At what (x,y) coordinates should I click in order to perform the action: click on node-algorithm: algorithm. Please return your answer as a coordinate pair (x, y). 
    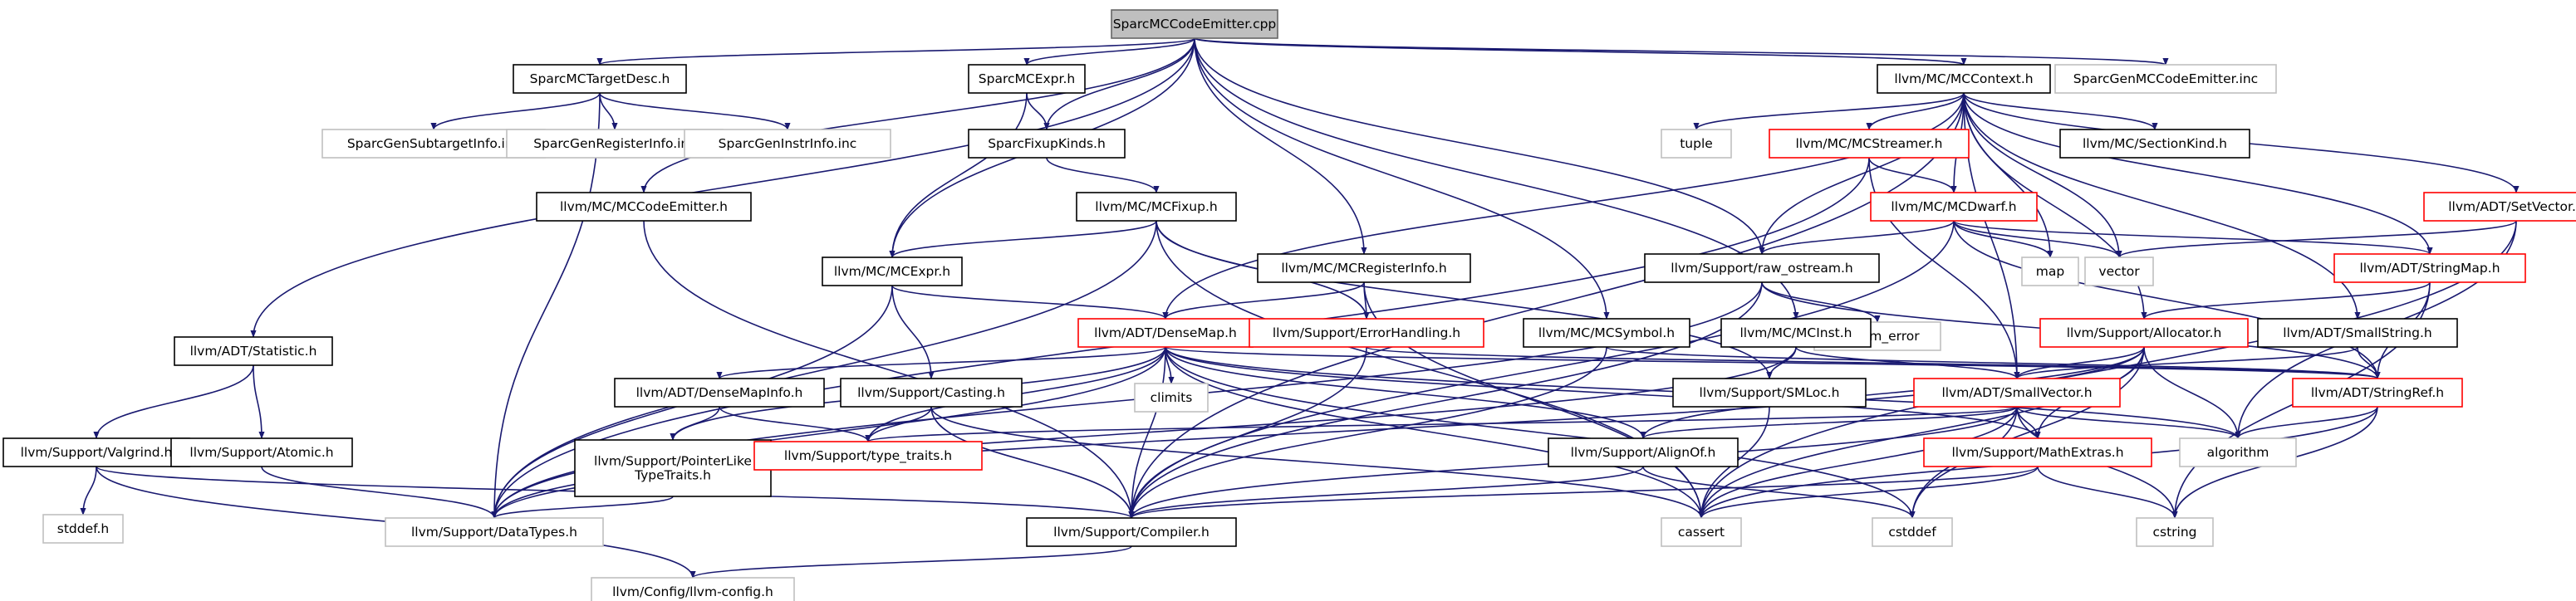
    Looking at the image, I should click on (2238, 452).